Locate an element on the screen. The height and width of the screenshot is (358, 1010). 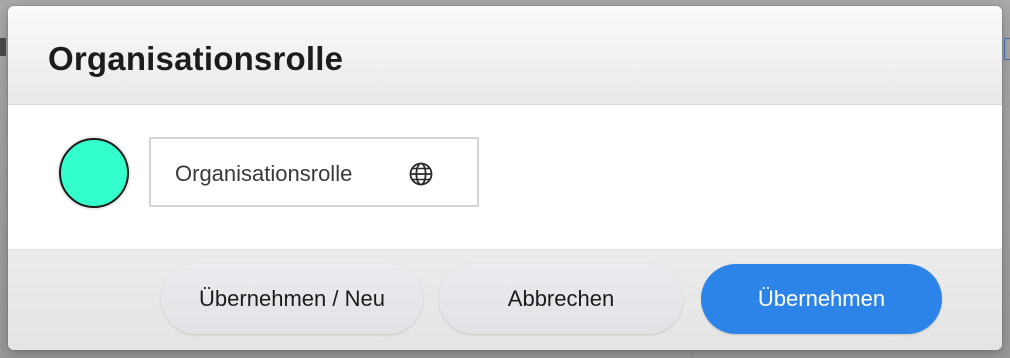
apply-button: Übernehmen is located at coordinates (821, 299).